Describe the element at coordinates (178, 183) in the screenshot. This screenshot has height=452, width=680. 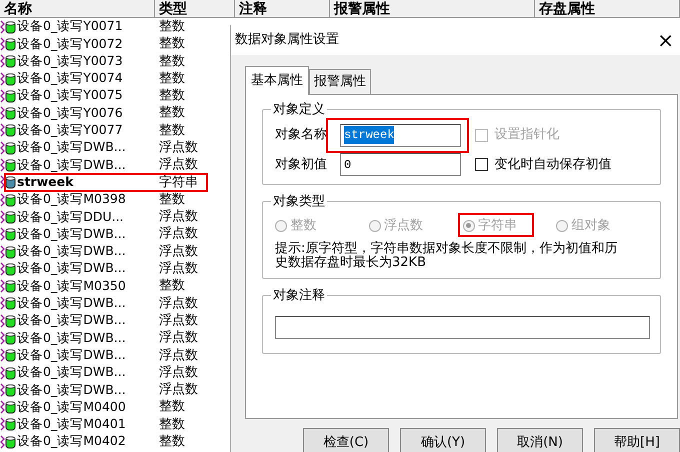
I see `object-type: 字符串` at that location.